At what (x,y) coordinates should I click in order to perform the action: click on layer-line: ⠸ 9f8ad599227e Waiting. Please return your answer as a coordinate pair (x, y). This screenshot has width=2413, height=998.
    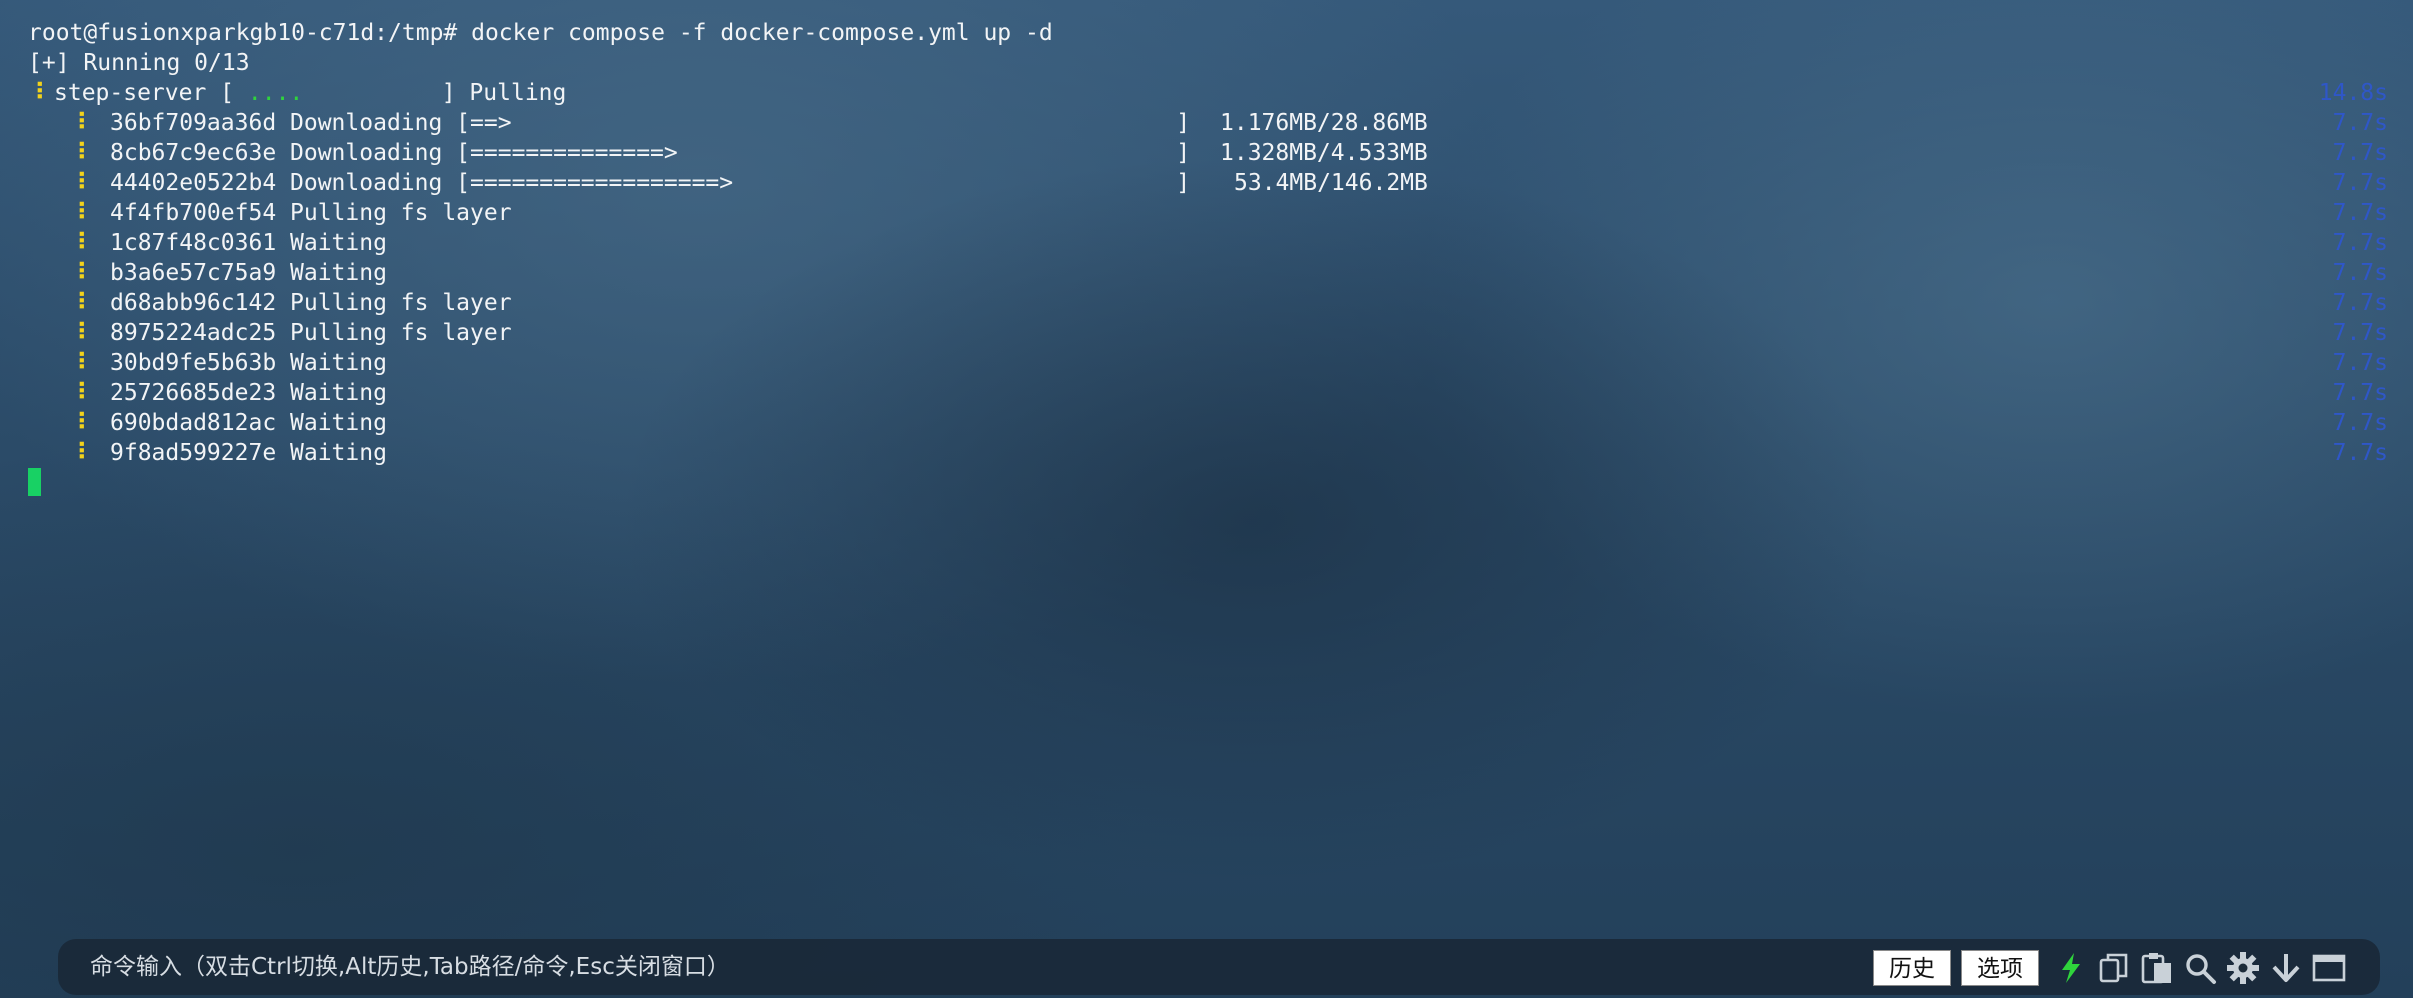
    Looking at the image, I should click on (207, 453).